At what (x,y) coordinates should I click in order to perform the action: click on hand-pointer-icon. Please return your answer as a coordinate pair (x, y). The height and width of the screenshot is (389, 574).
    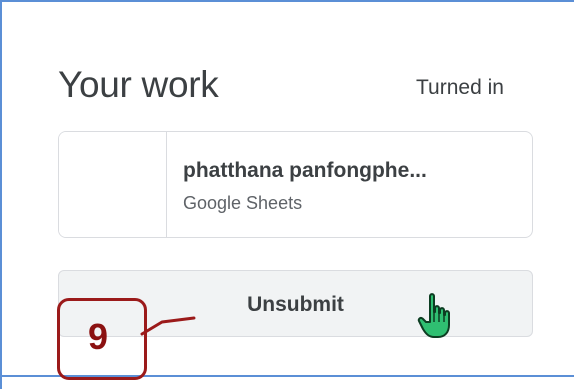
    Looking at the image, I should click on (433, 315).